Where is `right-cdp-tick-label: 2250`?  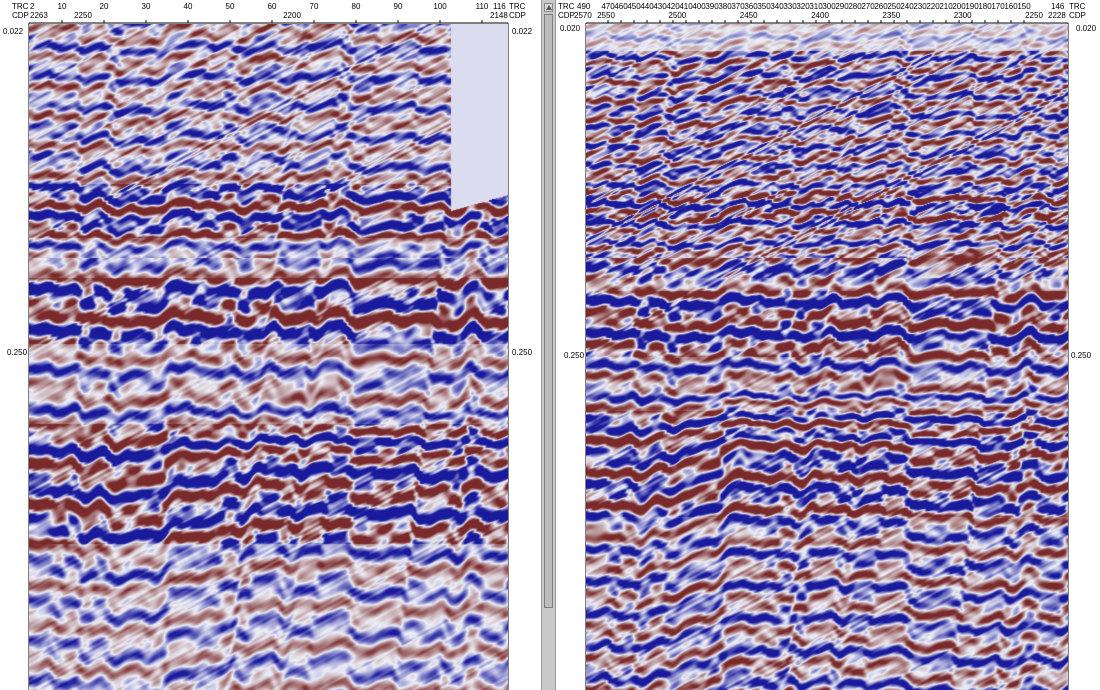
right-cdp-tick-label: 2250 is located at coordinates (1034, 15).